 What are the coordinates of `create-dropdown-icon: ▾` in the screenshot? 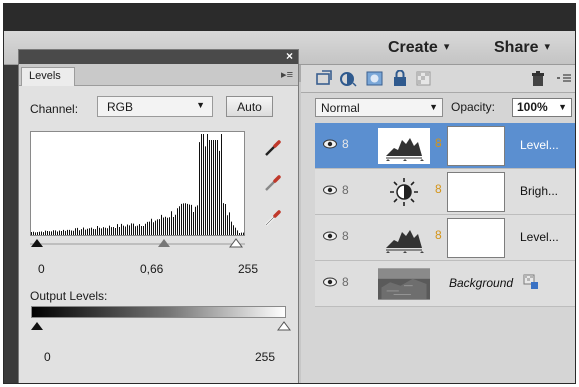 It's located at (446, 47).